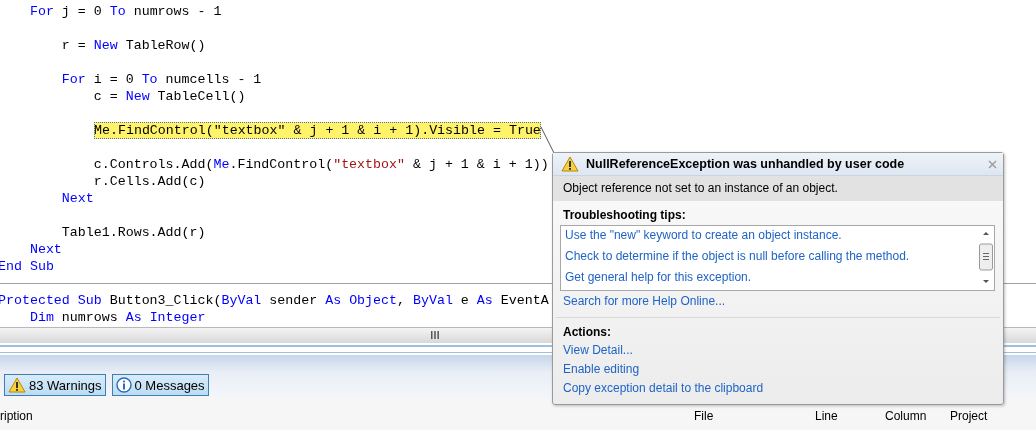  What do you see at coordinates (771, 278) in the screenshot?
I see `tip-link: Get general help for this exception.` at bounding box center [771, 278].